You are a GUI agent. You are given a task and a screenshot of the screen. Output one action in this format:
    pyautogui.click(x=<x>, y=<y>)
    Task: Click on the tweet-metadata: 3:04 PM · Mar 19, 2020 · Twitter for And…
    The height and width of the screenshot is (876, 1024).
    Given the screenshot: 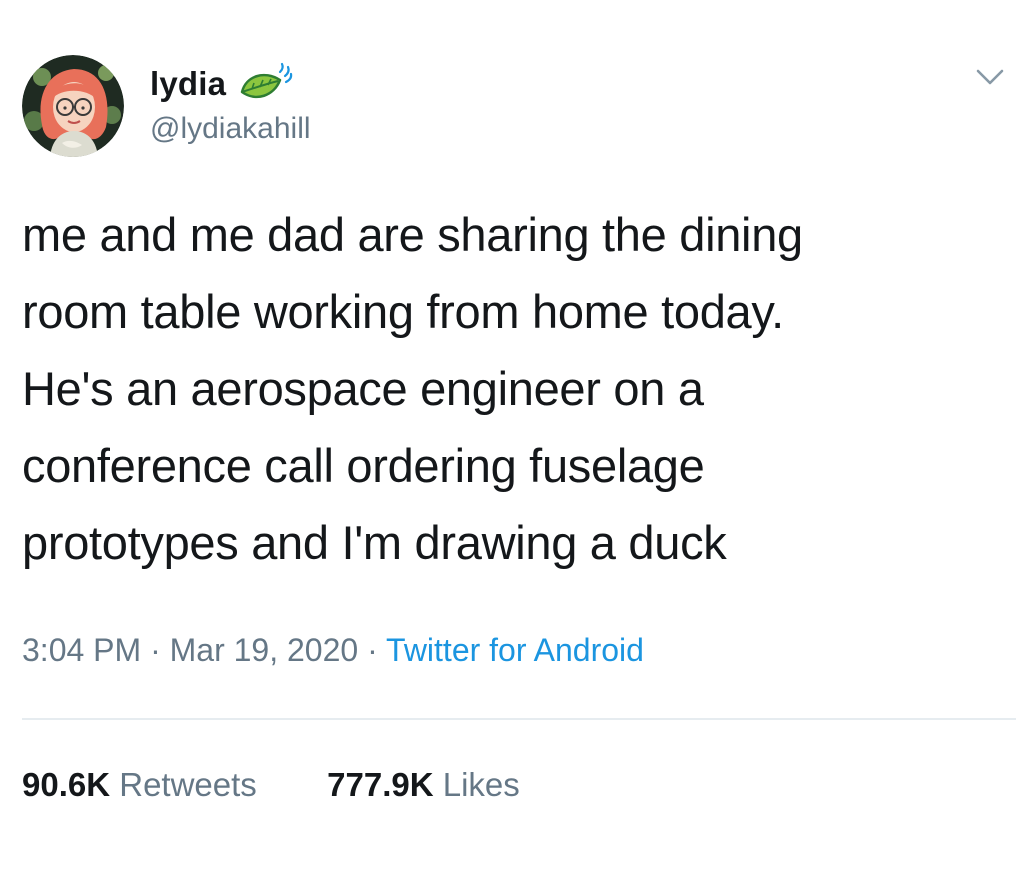 What is the action you would take?
    pyautogui.click(x=333, y=650)
    